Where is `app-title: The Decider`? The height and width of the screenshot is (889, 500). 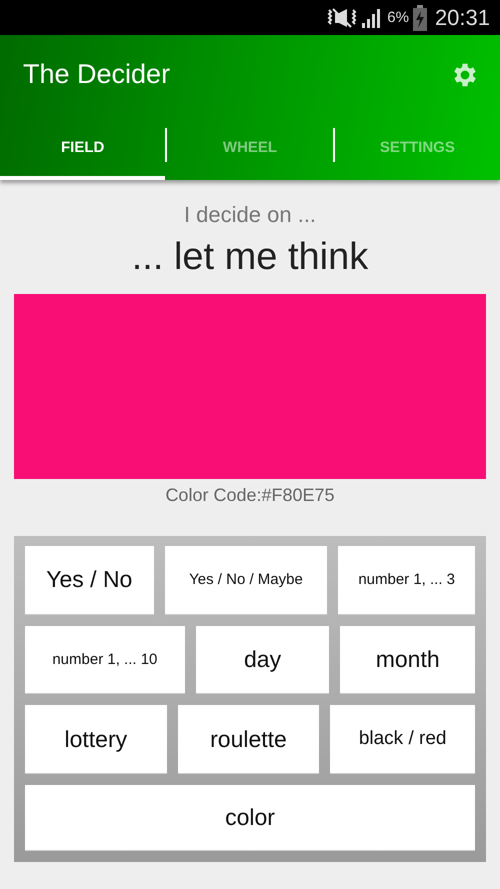
app-title: The Decider is located at coordinates (96, 74).